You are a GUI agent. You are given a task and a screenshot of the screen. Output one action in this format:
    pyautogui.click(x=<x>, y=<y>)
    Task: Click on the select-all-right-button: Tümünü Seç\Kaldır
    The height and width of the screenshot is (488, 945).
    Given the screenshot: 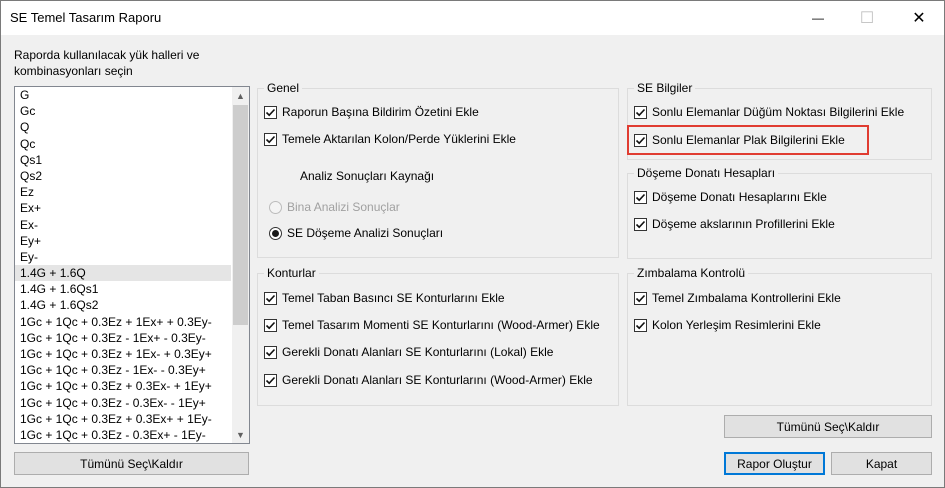 What is the action you would take?
    pyautogui.click(x=828, y=426)
    